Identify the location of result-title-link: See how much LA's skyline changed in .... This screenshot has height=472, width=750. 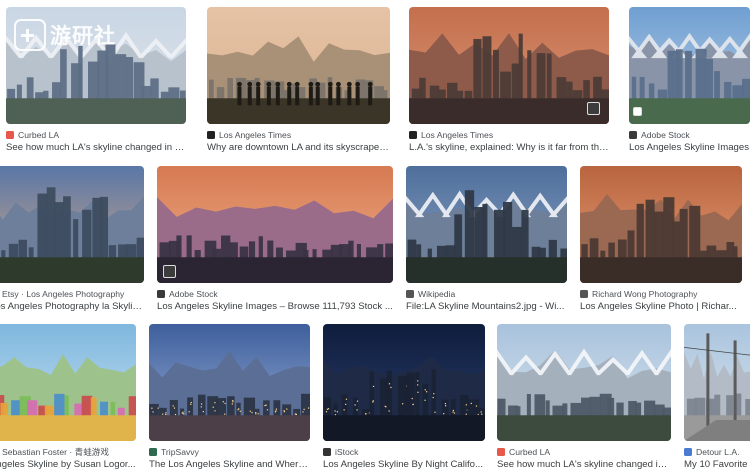
(584, 465).